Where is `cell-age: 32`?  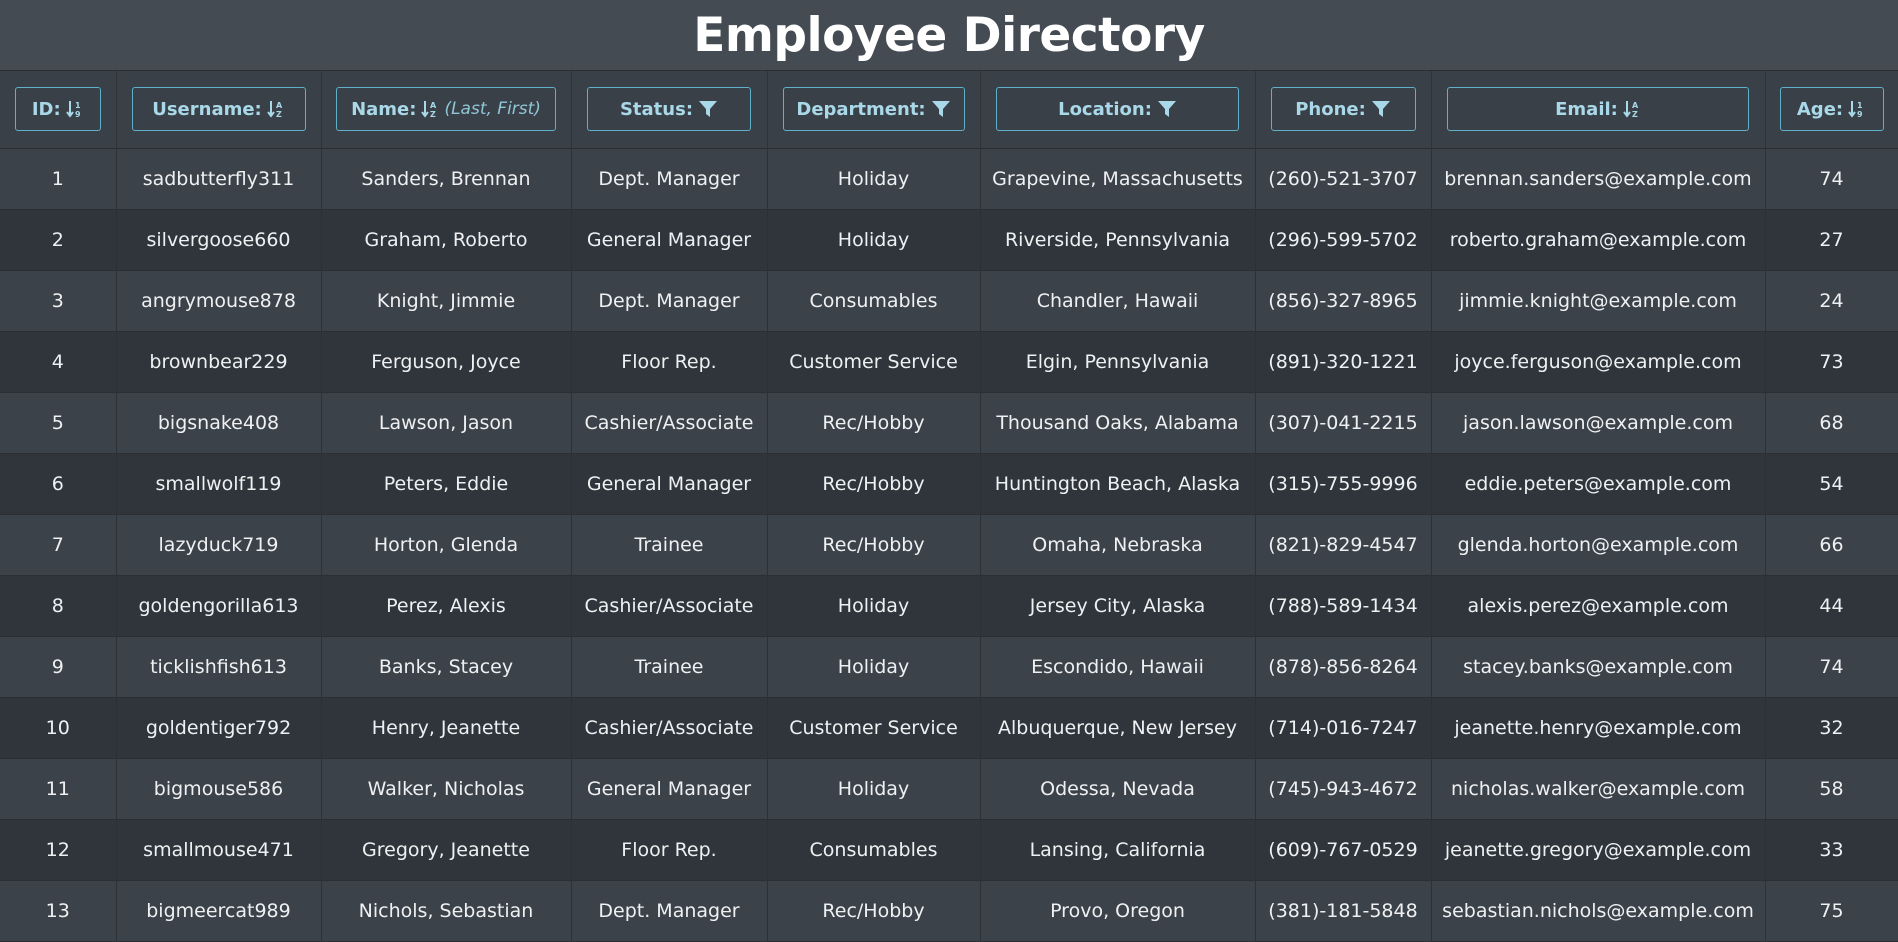 cell-age: 32 is located at coordinates (1831, 728).